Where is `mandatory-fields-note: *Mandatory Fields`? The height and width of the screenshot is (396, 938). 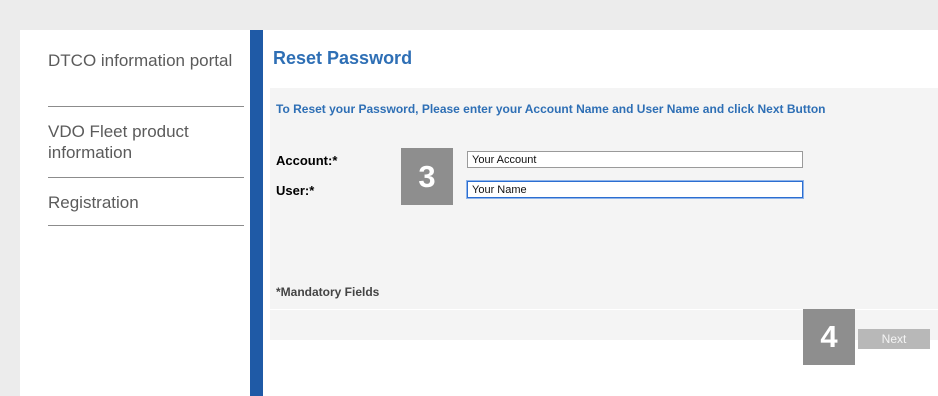 mandatory-fields-note: *Mandatory Fields is located at coordinates (328, 292).